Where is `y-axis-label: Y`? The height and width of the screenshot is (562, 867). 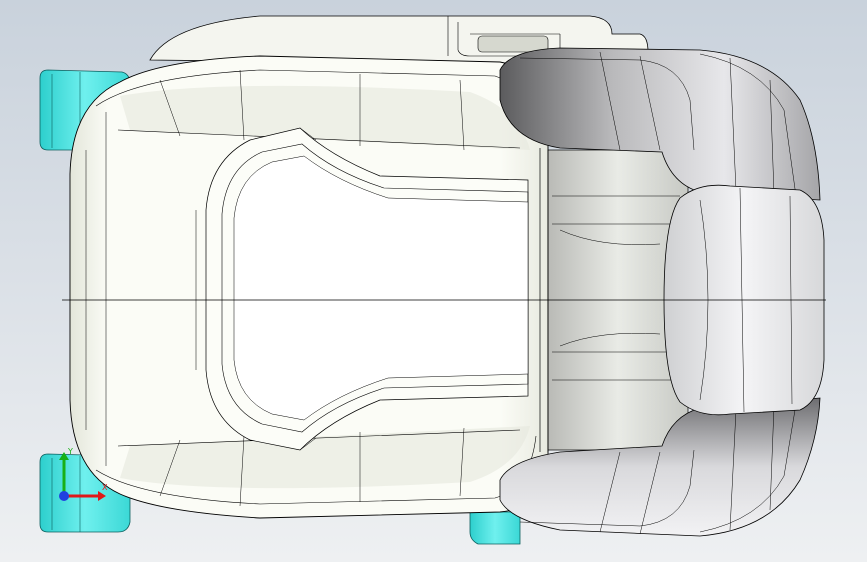
y-axis-label: Y is located at coordinates (70, 451).